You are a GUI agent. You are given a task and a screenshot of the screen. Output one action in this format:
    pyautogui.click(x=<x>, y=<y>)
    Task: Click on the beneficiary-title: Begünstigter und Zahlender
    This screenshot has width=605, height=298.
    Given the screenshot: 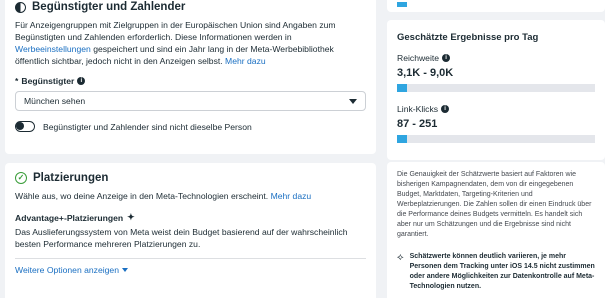 What is the action you would take?
    pyautogui.click(x=109, y=7)
    